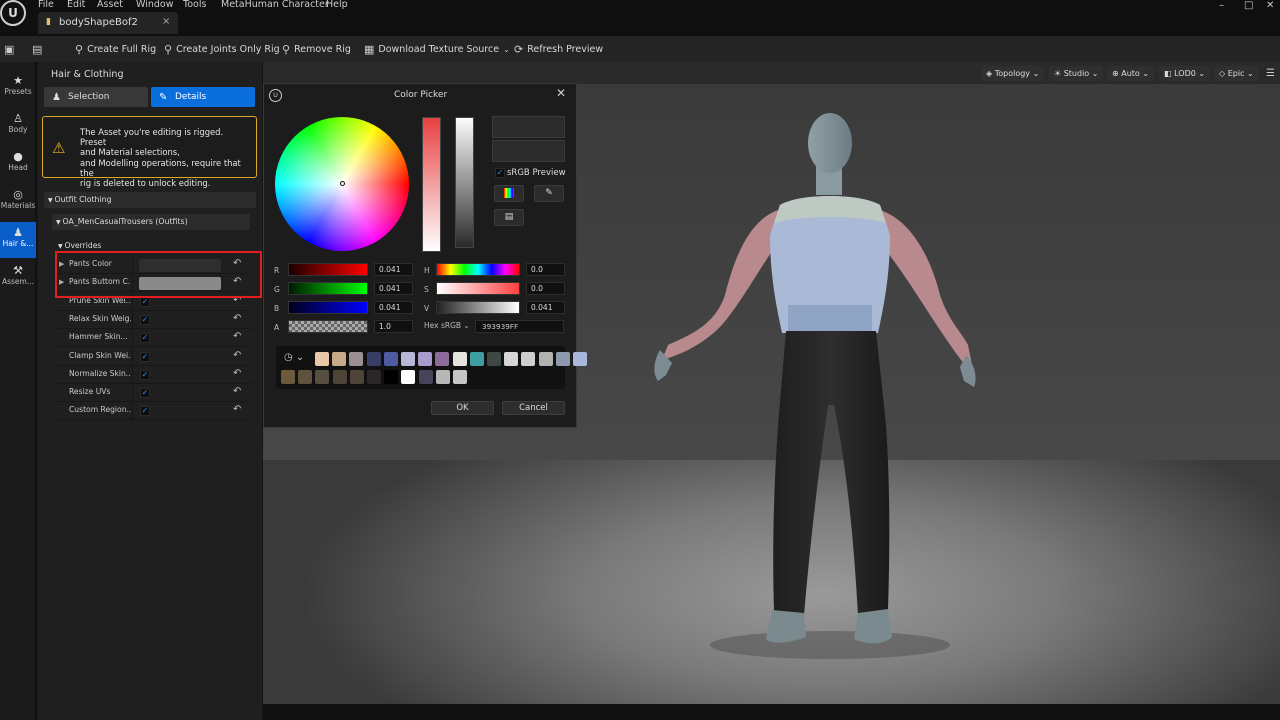  Describe the element at coordinates (393, 307) in the screenshot. I see `blue-value: 0.041` at that location.